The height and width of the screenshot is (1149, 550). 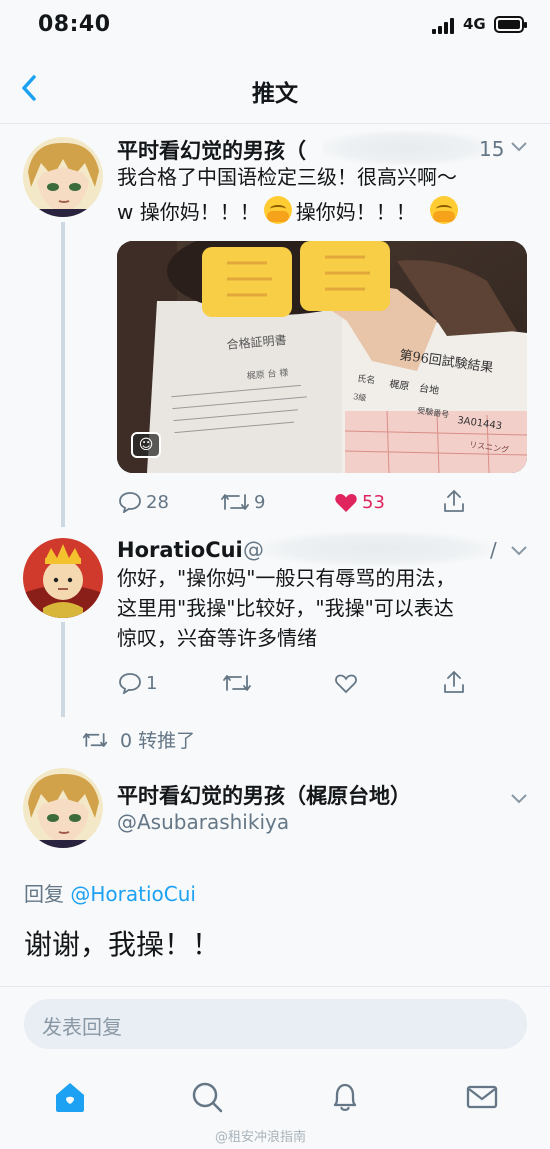 I want to click on photo-text: 3級, so click(x=360, y=397).